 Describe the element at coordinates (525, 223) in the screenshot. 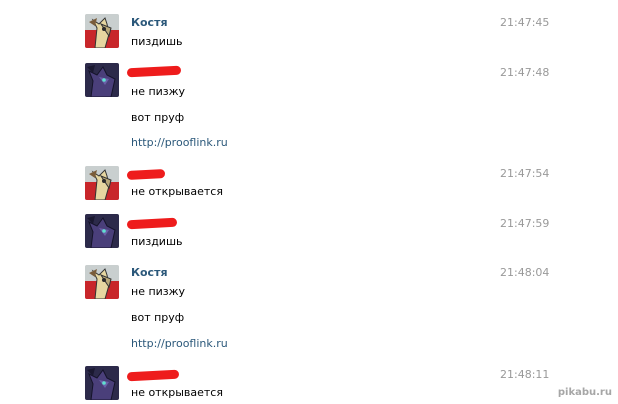

I see `message-timestamp: 21:47:59` at that location.